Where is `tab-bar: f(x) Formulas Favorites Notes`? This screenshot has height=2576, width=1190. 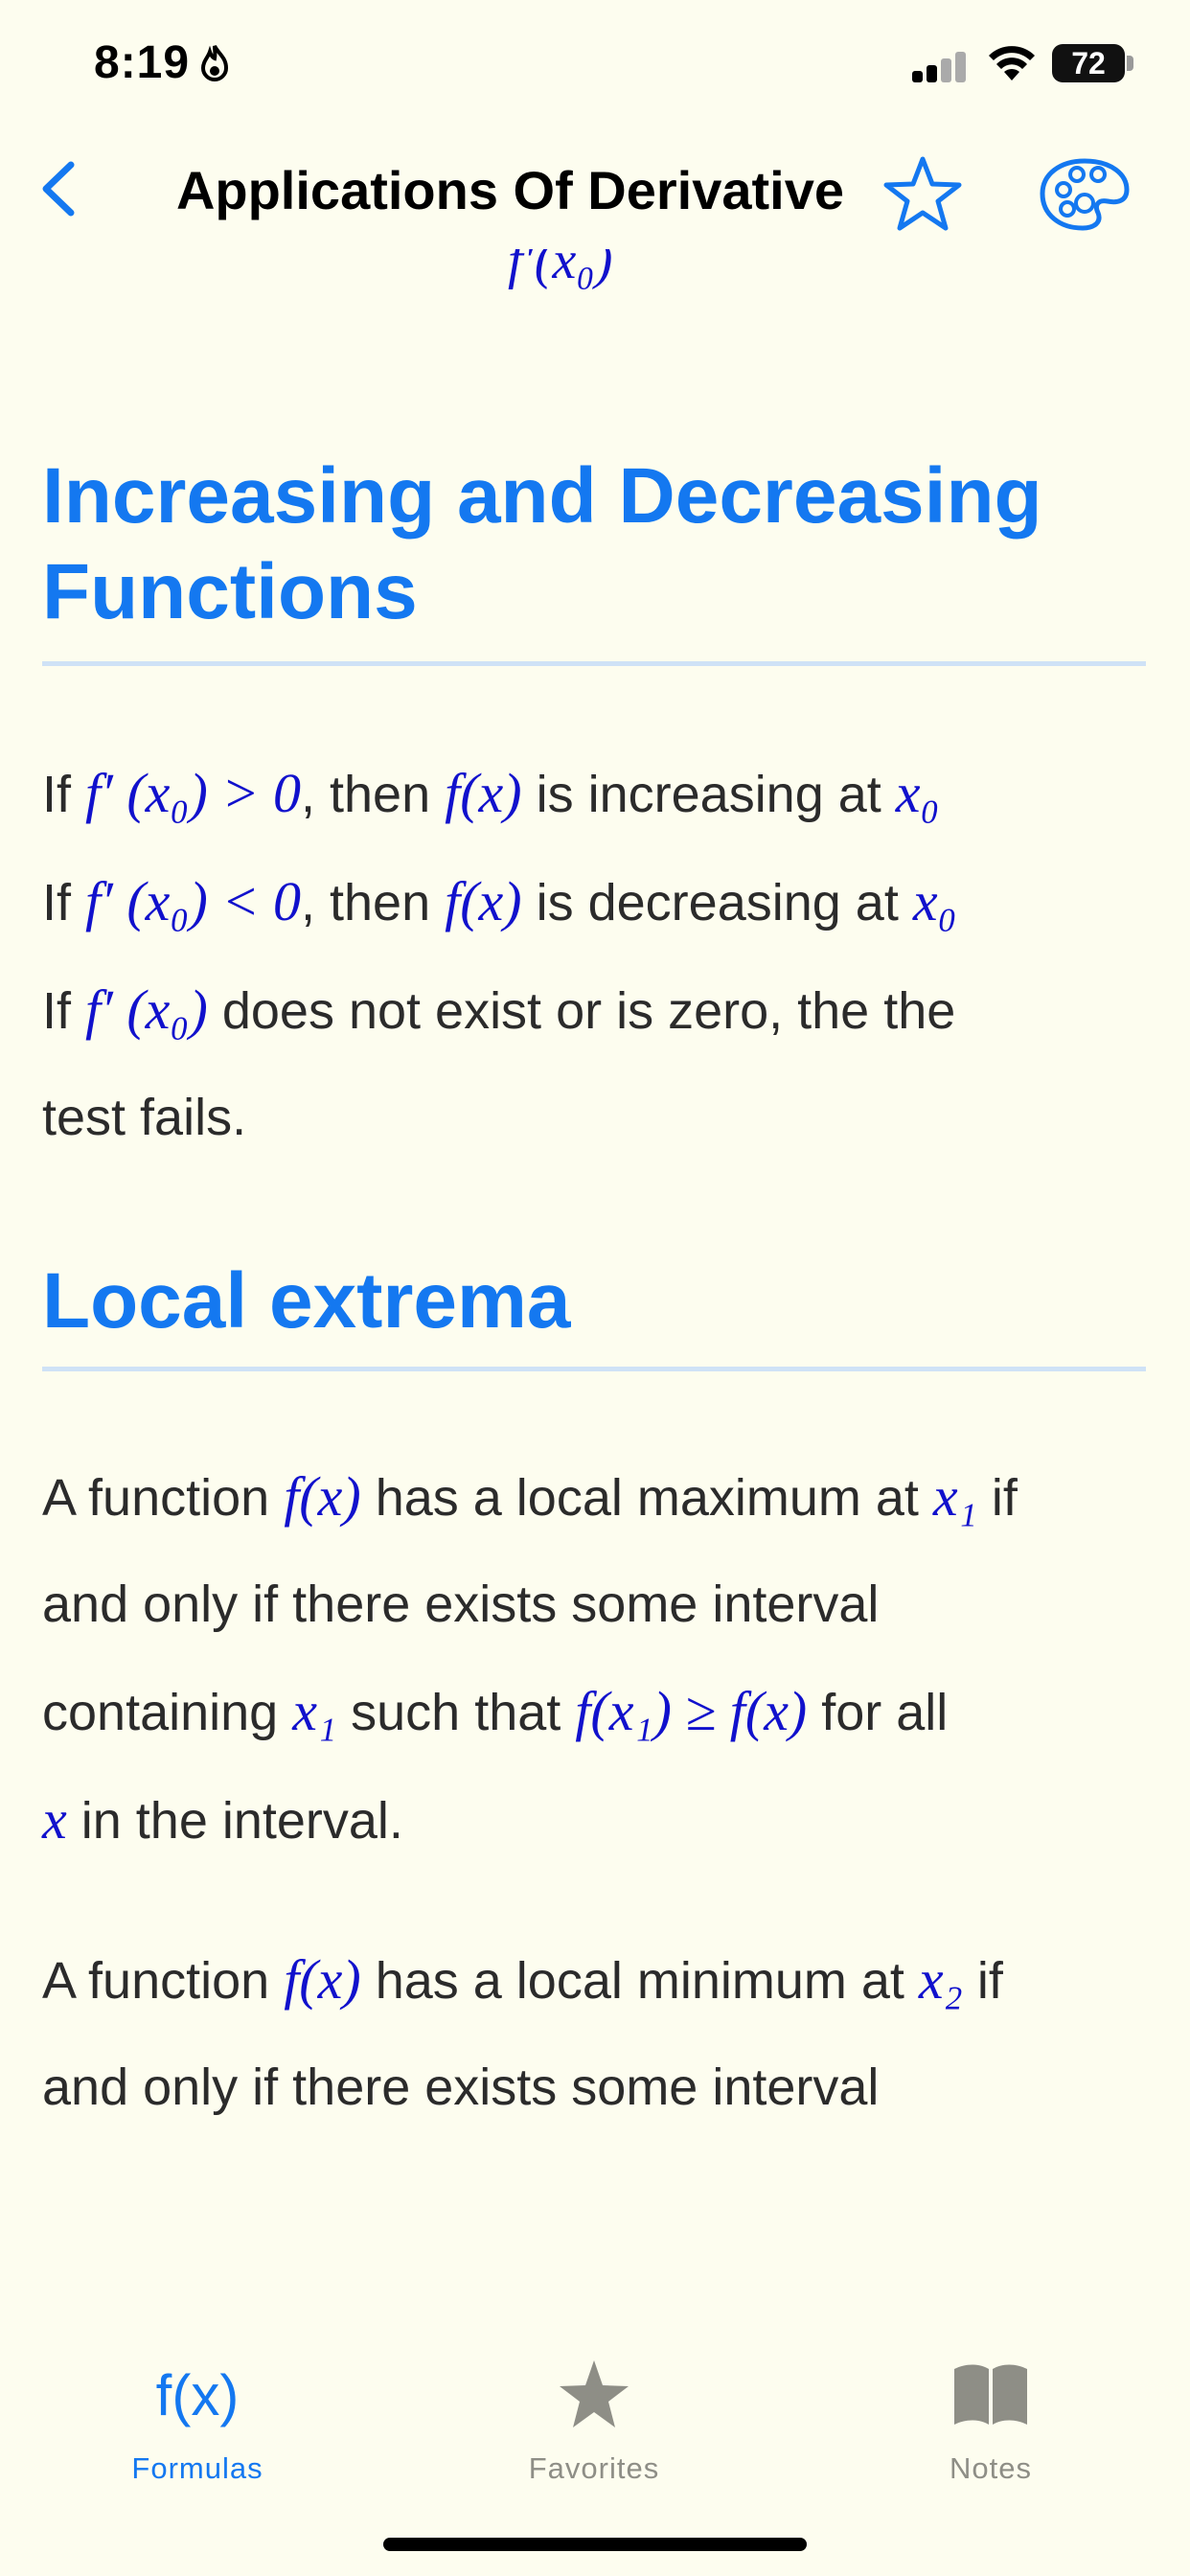 tab-bar: f(x) Formulas Favorites Notes is located at coordinates (595, 2438).